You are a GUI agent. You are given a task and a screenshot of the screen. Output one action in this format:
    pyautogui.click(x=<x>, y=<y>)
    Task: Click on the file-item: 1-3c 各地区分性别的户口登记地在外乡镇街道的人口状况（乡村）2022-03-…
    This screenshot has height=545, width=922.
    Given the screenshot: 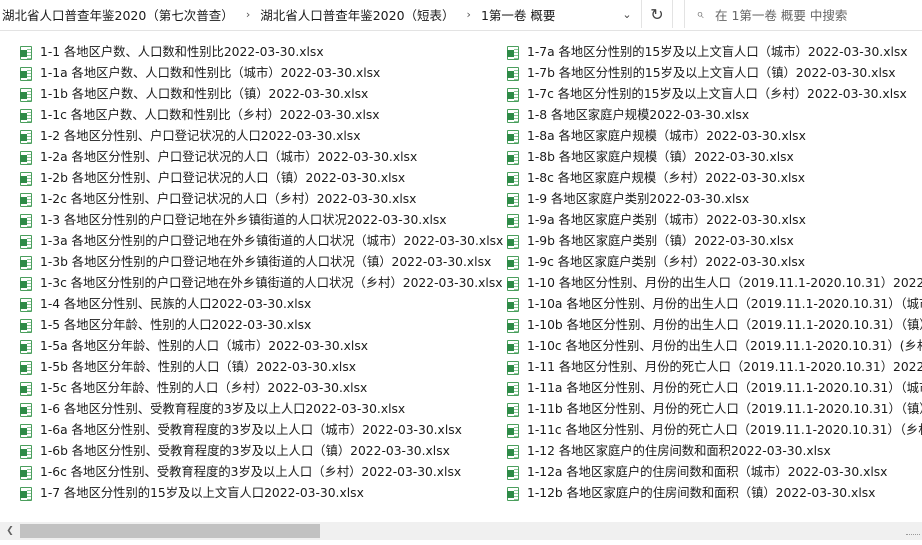 What is the action you would take?
    pyautogui.click(x=262, y=283)
    